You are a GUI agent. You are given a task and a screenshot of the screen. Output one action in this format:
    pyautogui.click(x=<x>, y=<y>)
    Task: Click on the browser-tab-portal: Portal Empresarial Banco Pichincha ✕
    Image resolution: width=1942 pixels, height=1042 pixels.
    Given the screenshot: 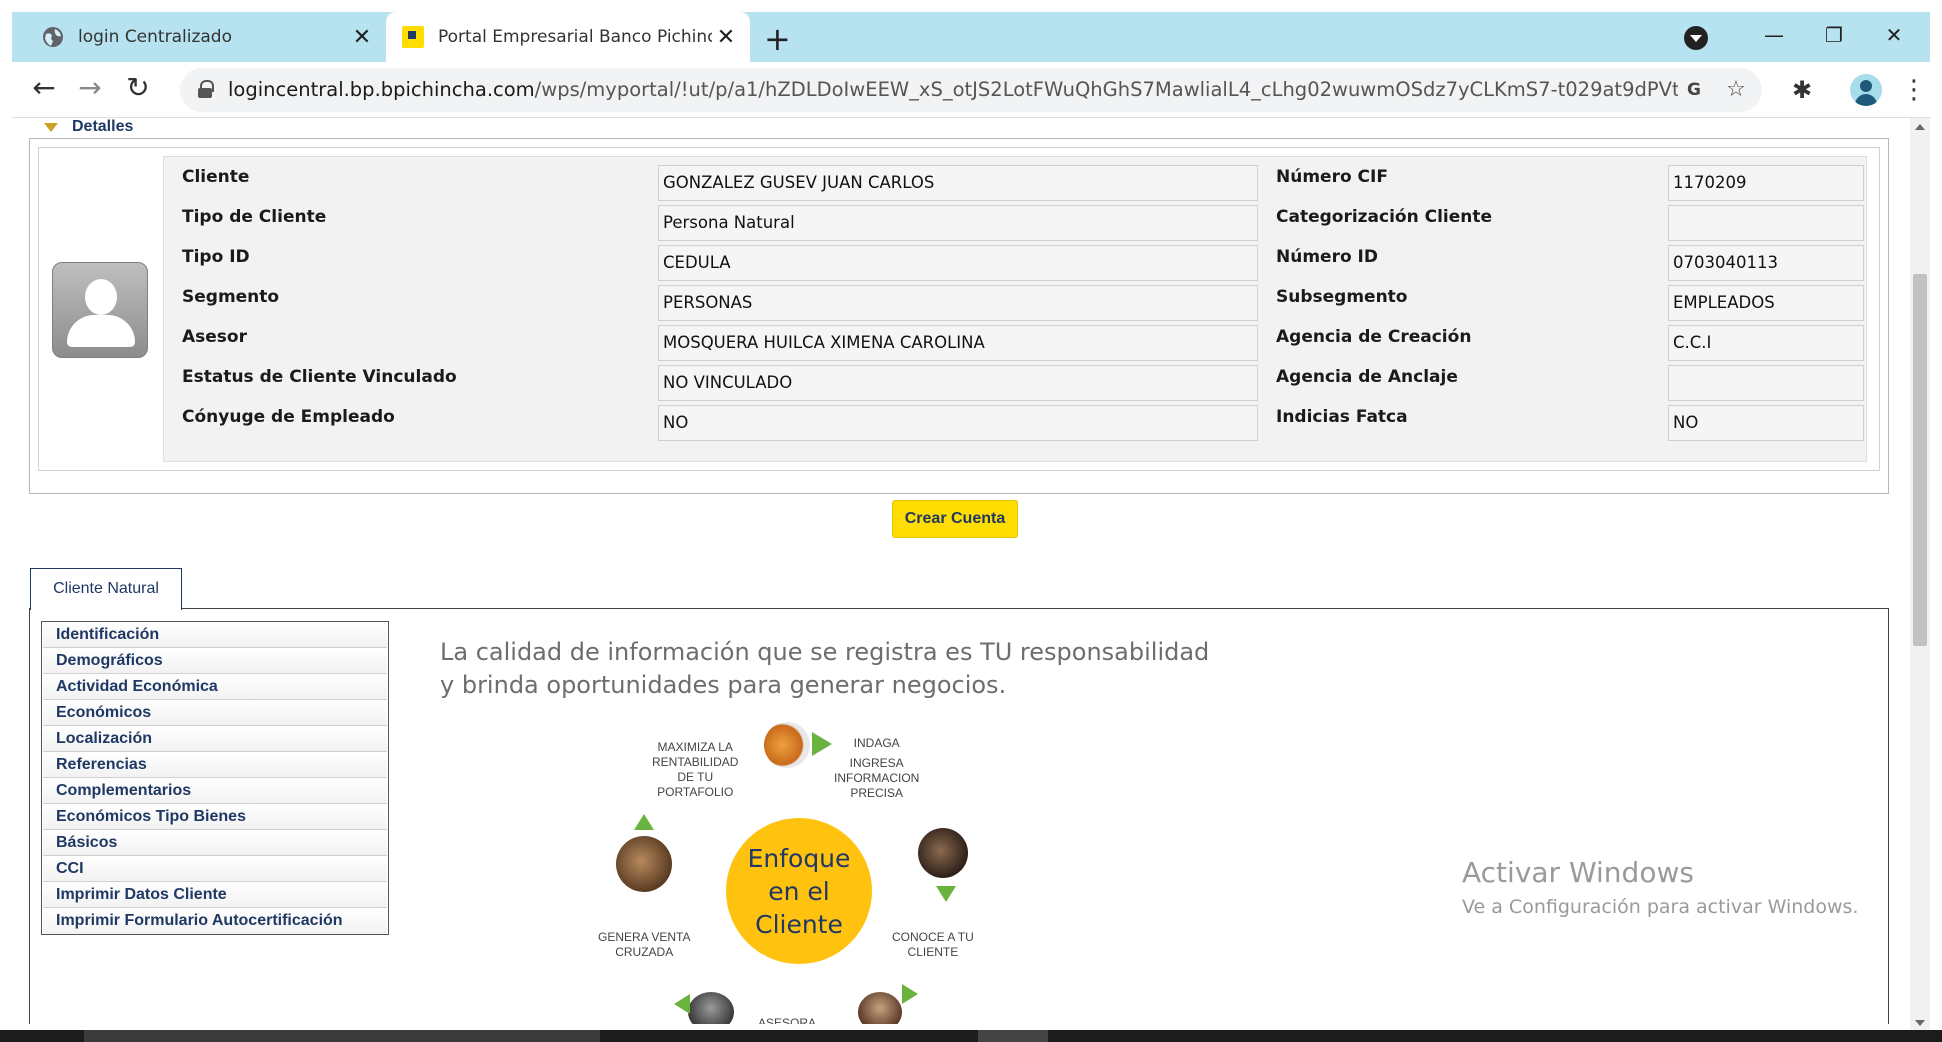 What is the action you would take?
    pyautogui.click(x=568, y=37)
    